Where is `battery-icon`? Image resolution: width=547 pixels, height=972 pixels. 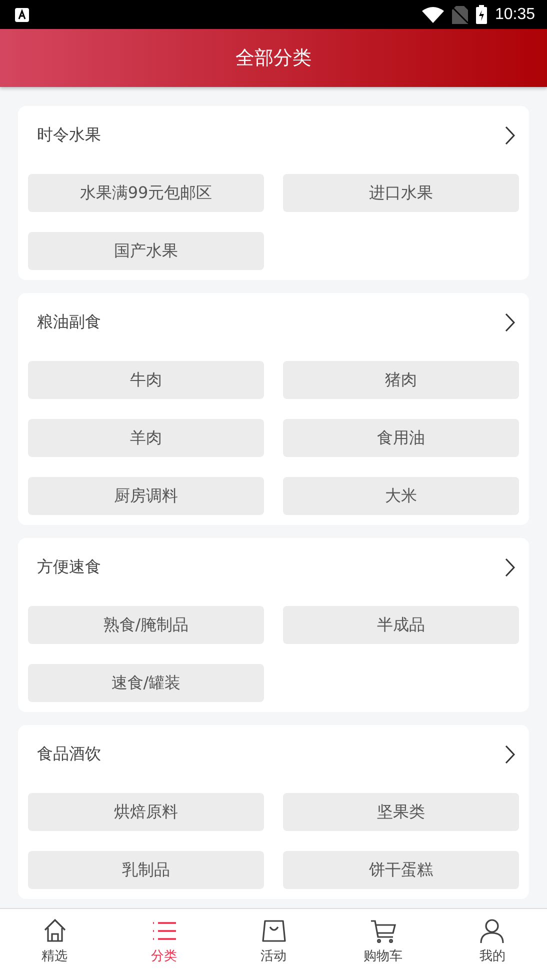 battery-icon is located at coordinates (481, 14).